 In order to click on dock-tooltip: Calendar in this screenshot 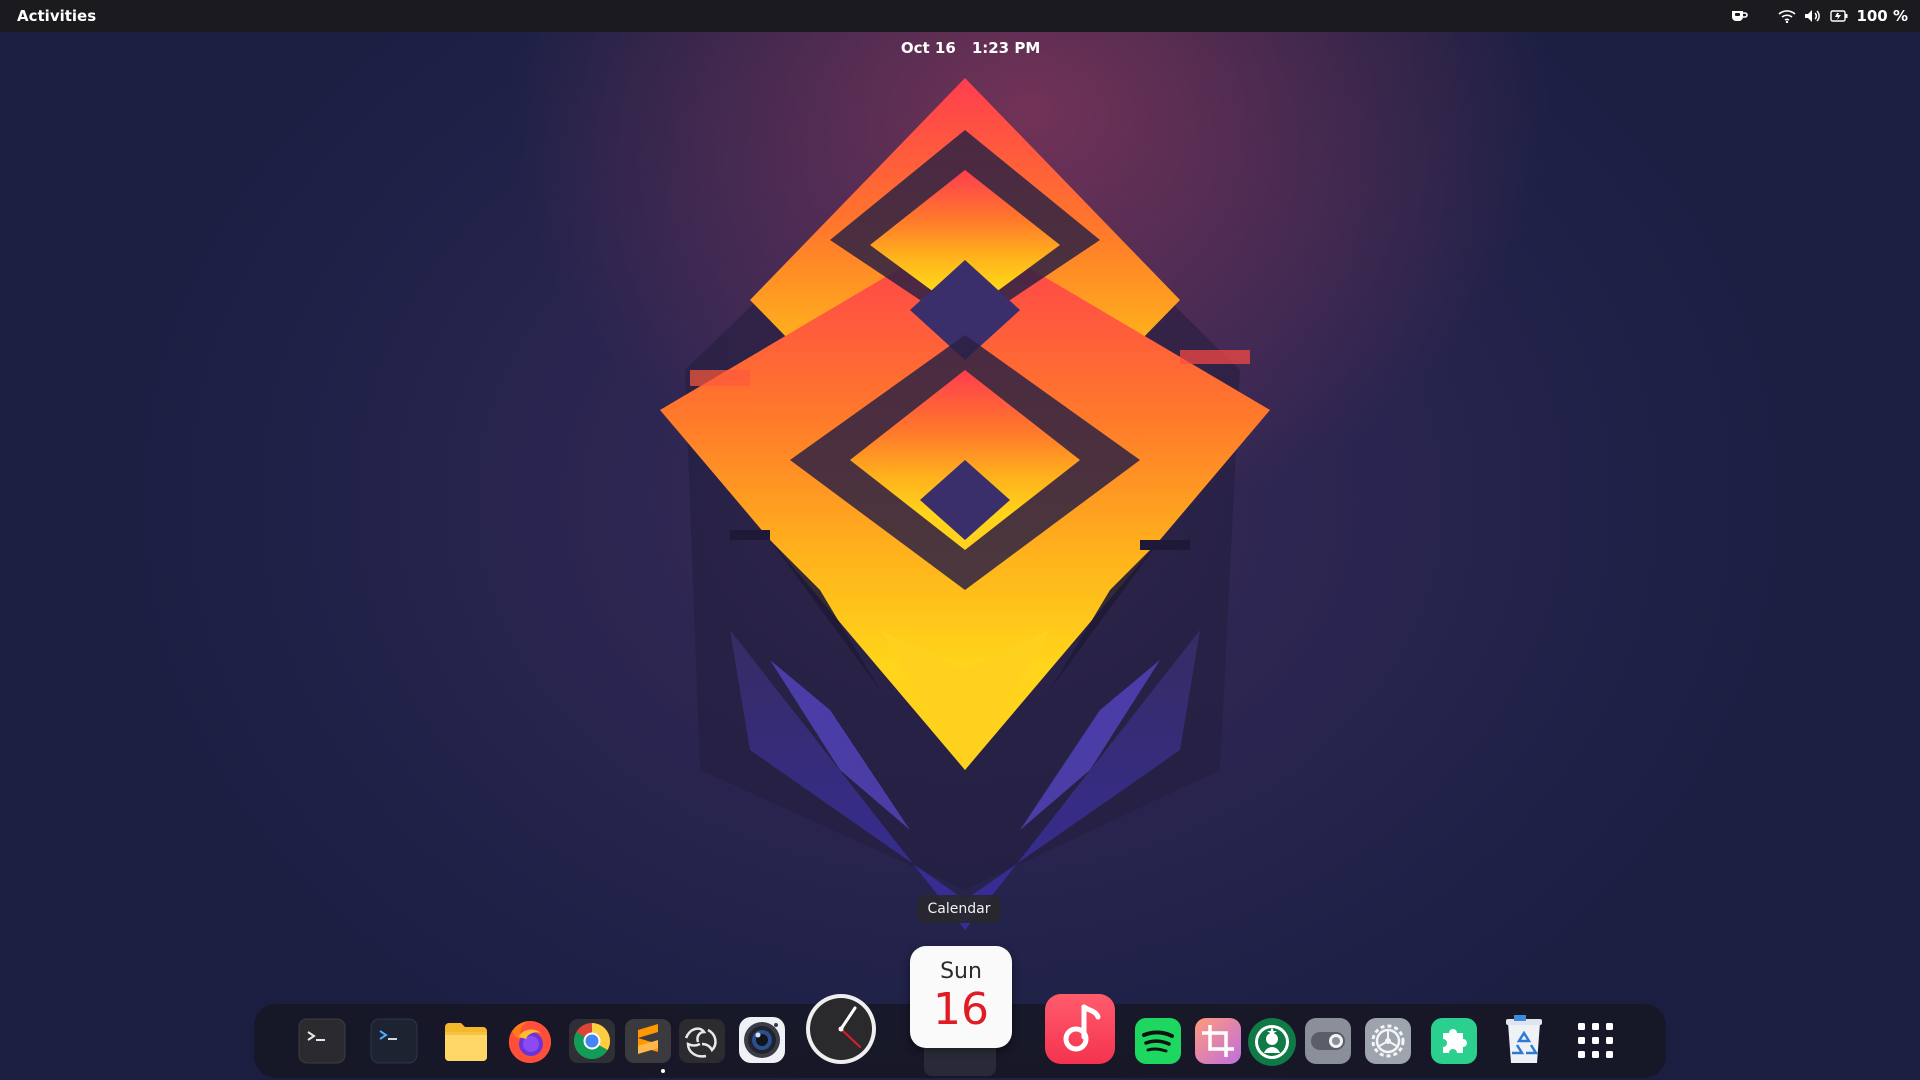, I will do `click(959, 909)`.